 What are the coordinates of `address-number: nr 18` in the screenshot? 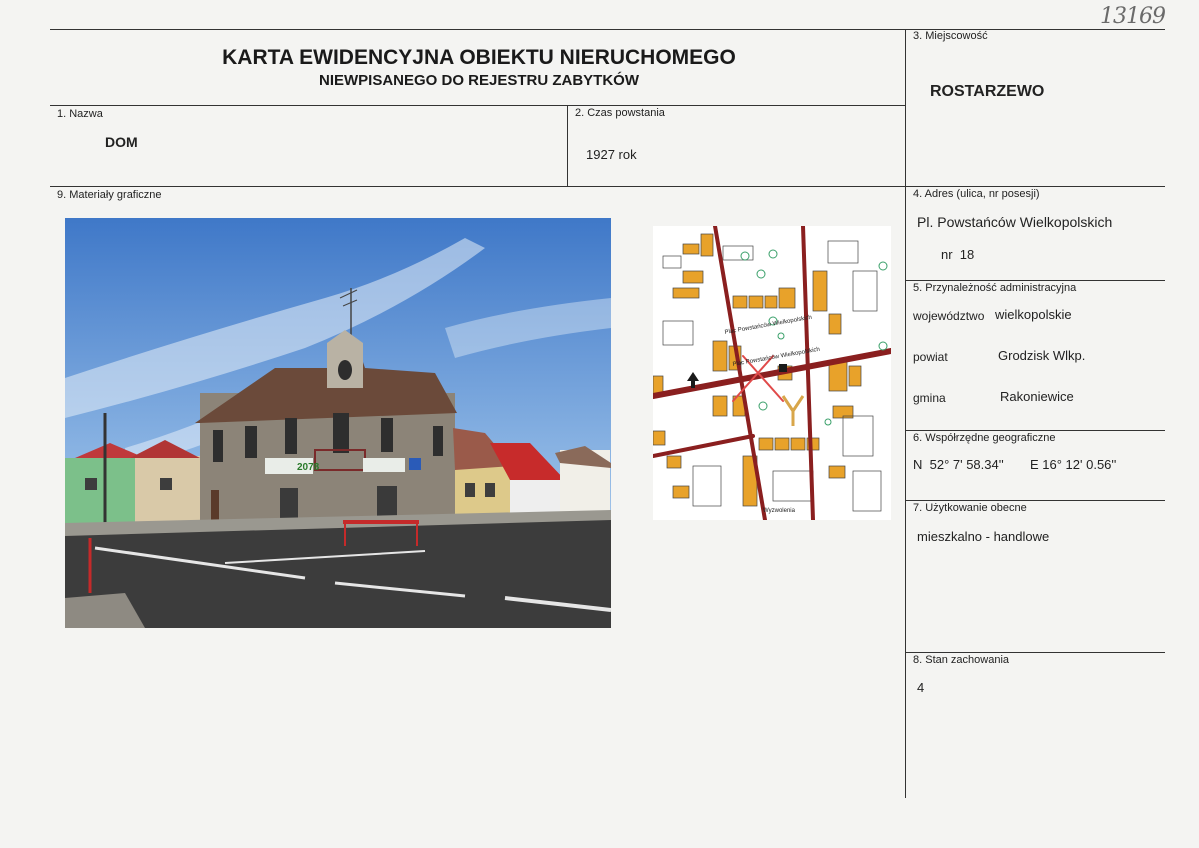 It's located at (958, 254).